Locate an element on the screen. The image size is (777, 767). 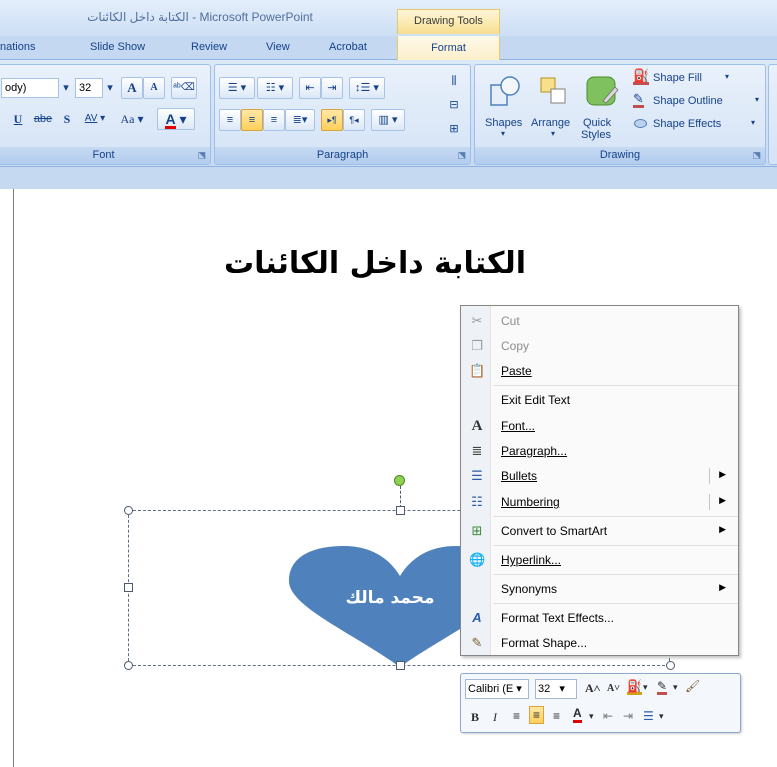
slide-edge is located at coordinates (13, 478).